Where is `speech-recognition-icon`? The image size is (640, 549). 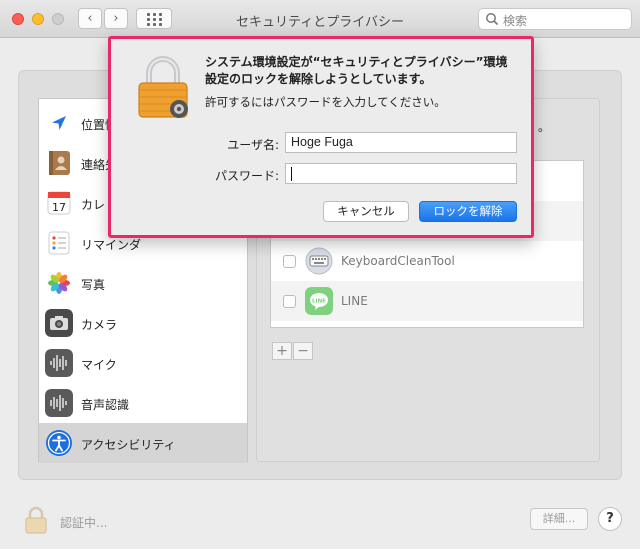
speech-recognition-icon is located at coordinates (59, 403).